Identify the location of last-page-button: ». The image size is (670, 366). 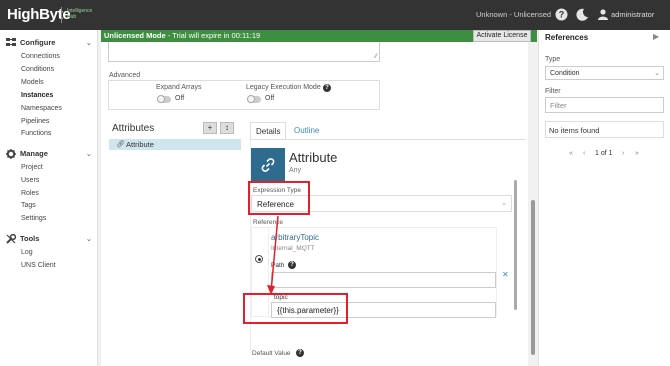
(637, 153).